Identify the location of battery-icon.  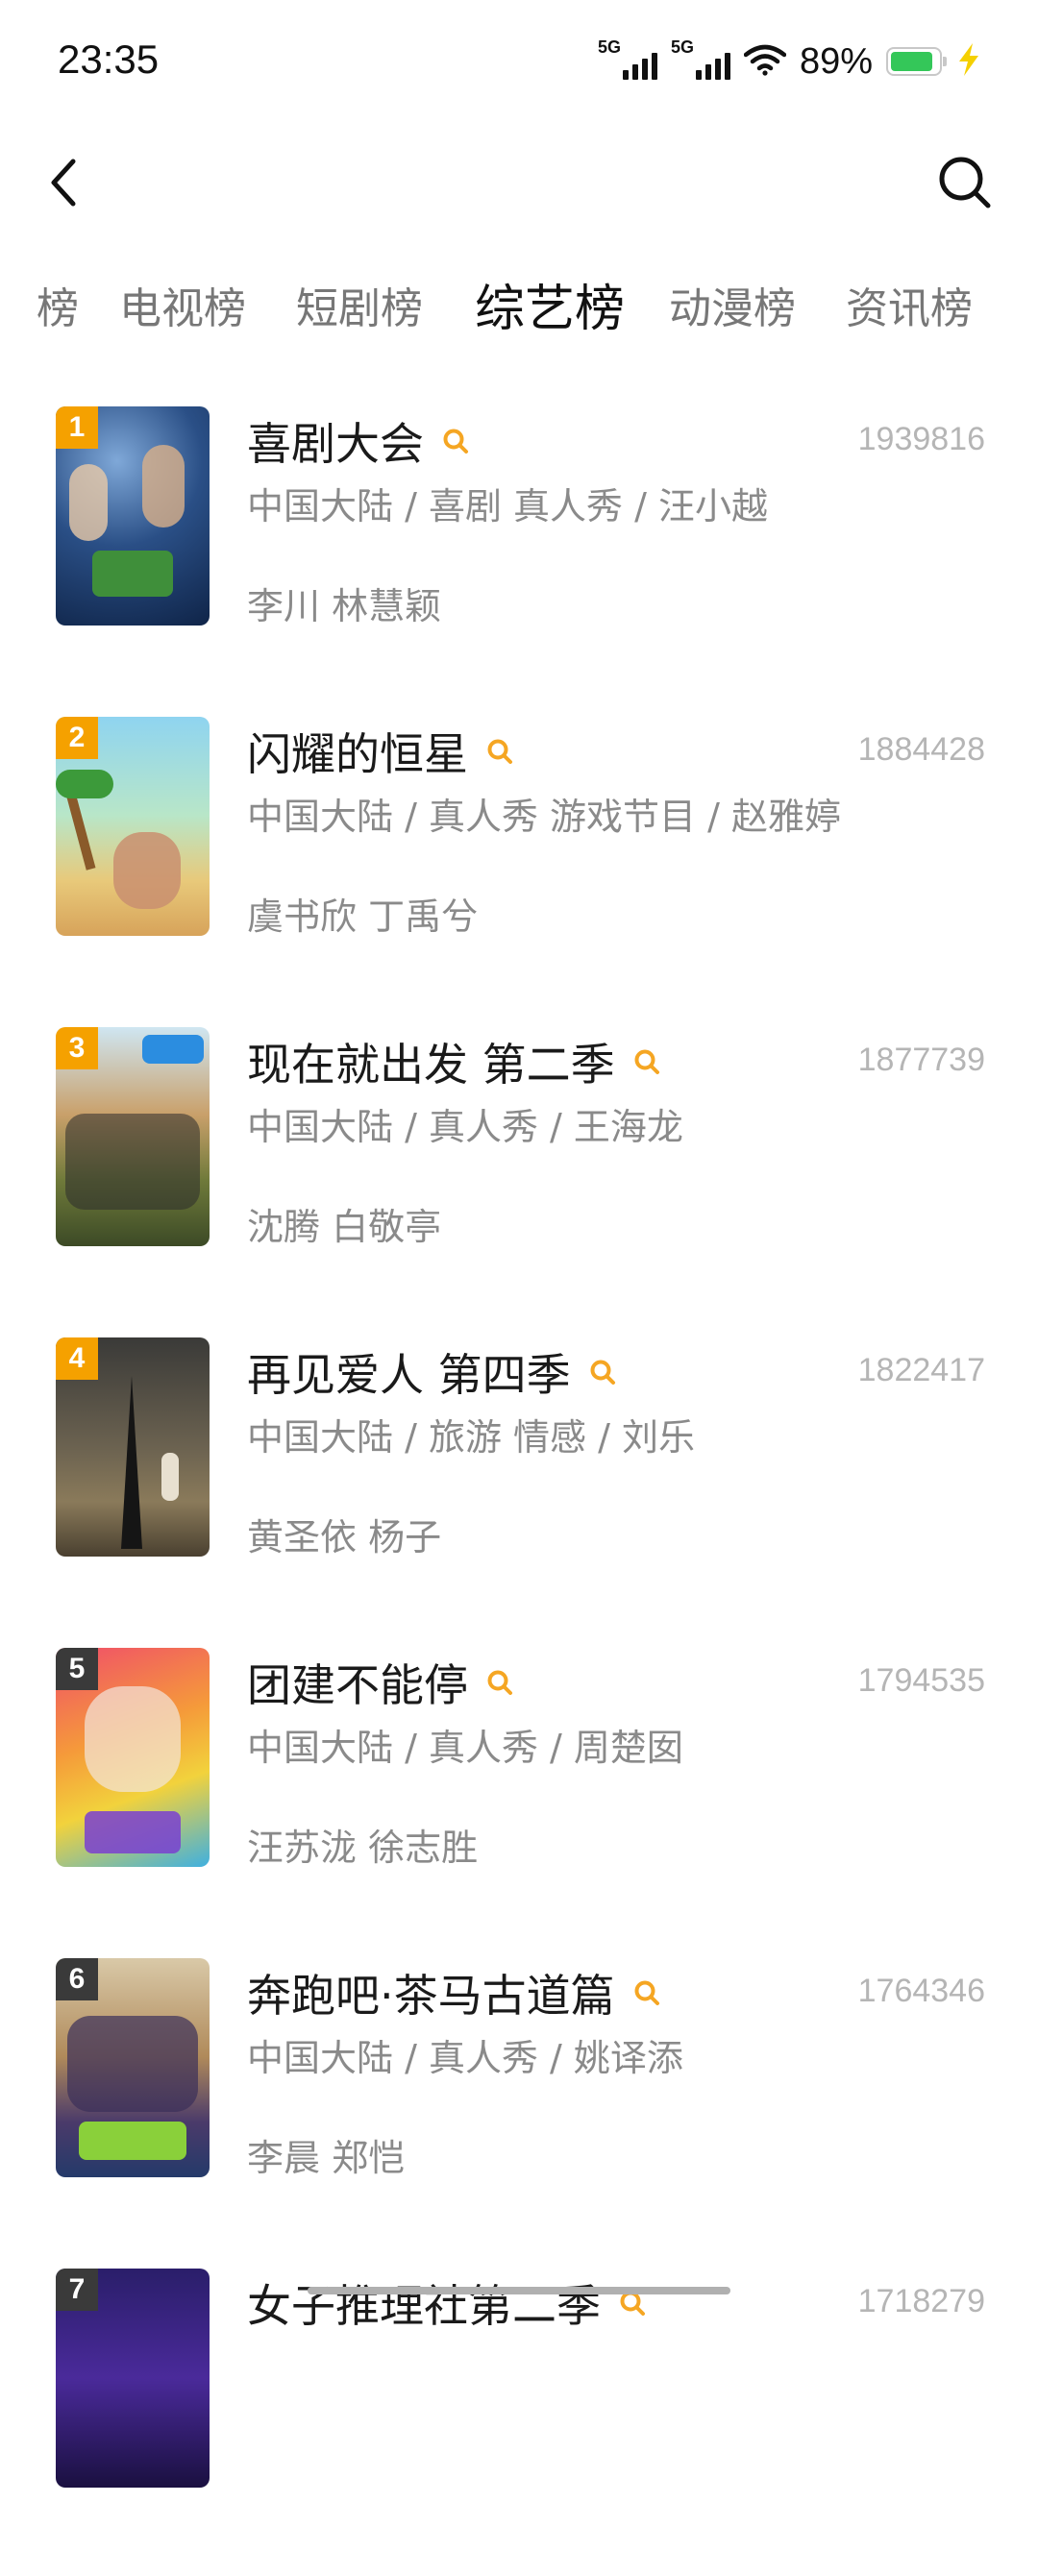
(916, 61).